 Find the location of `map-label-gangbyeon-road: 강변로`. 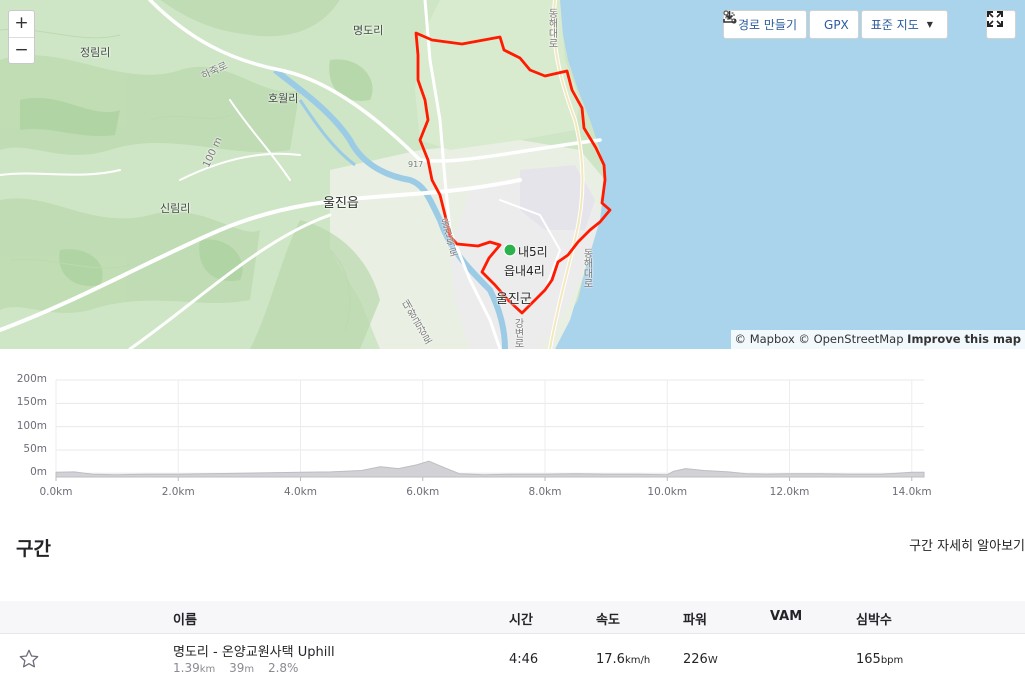

map-label-gangbyeon-road: 강변로 is located at coordinates (517, 333).